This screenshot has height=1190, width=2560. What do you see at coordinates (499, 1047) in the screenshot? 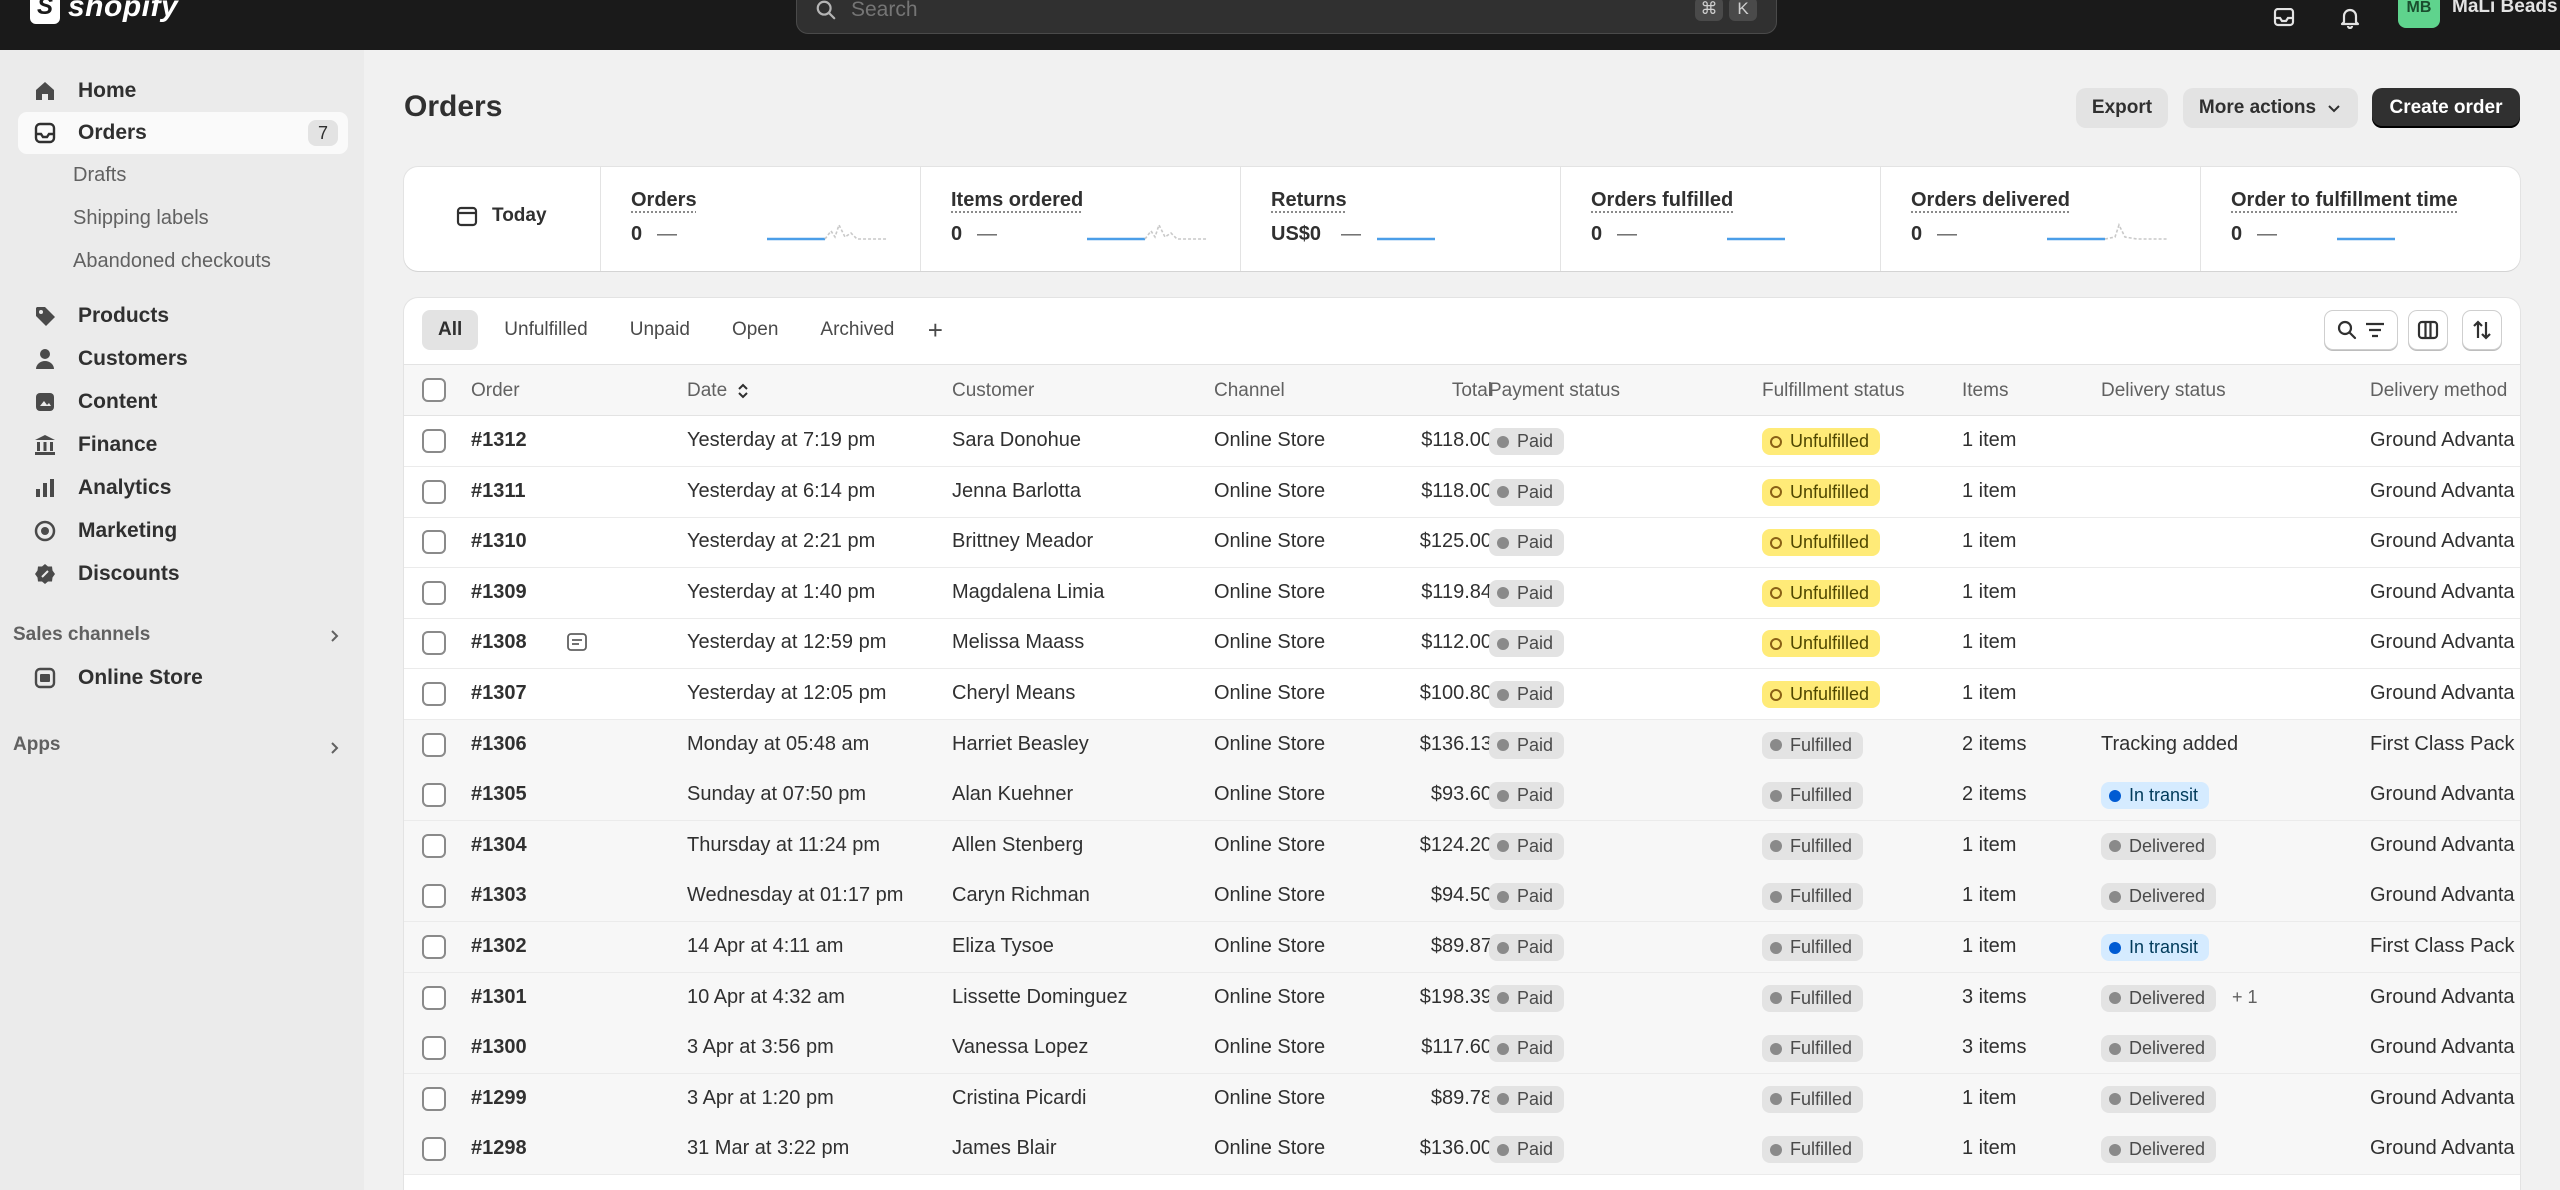
I see `order-number: #1300` at bounding box center [499, 1047].